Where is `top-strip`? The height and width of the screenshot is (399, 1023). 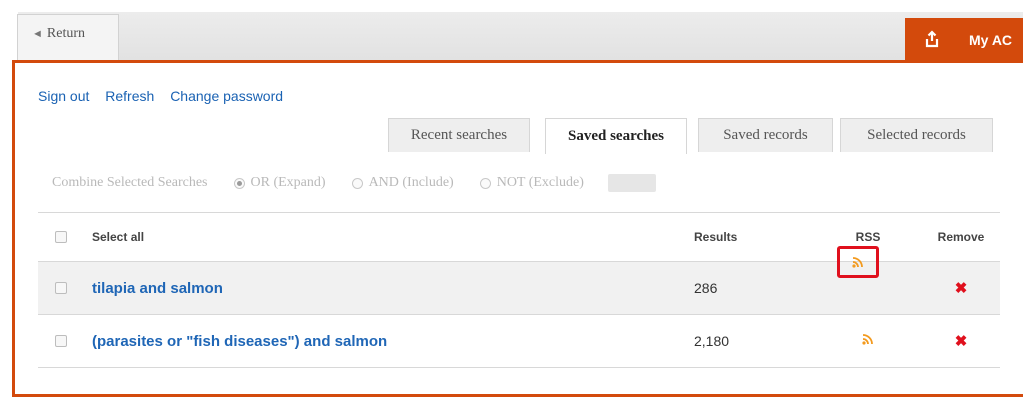
top-strip is located at coordinates (520, 36).